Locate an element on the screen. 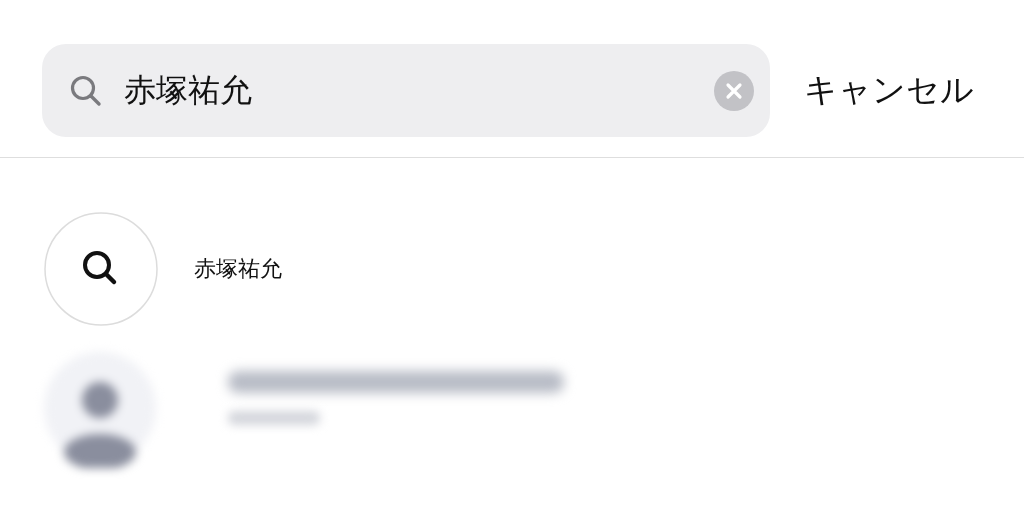 The image size is (1024, 513). search-suggestion: 赤塚祐允 is located at coordinates (238, 269).